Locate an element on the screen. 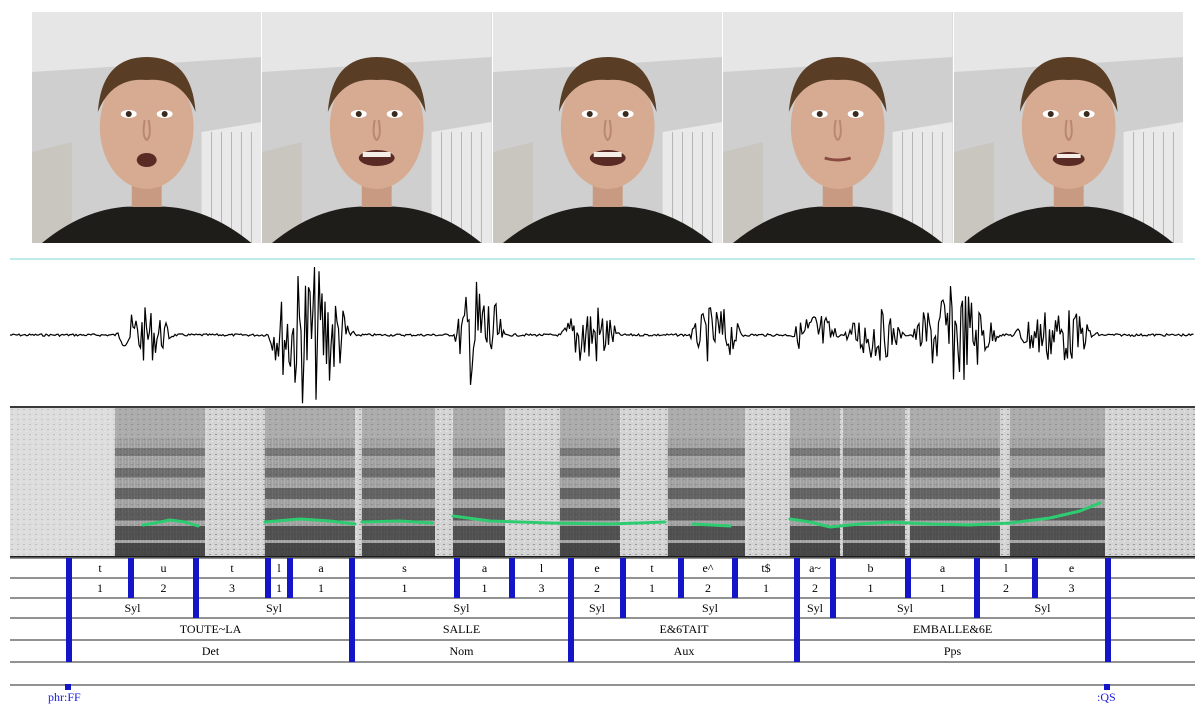  pos-label: Det is located at coordinates (211, 651).